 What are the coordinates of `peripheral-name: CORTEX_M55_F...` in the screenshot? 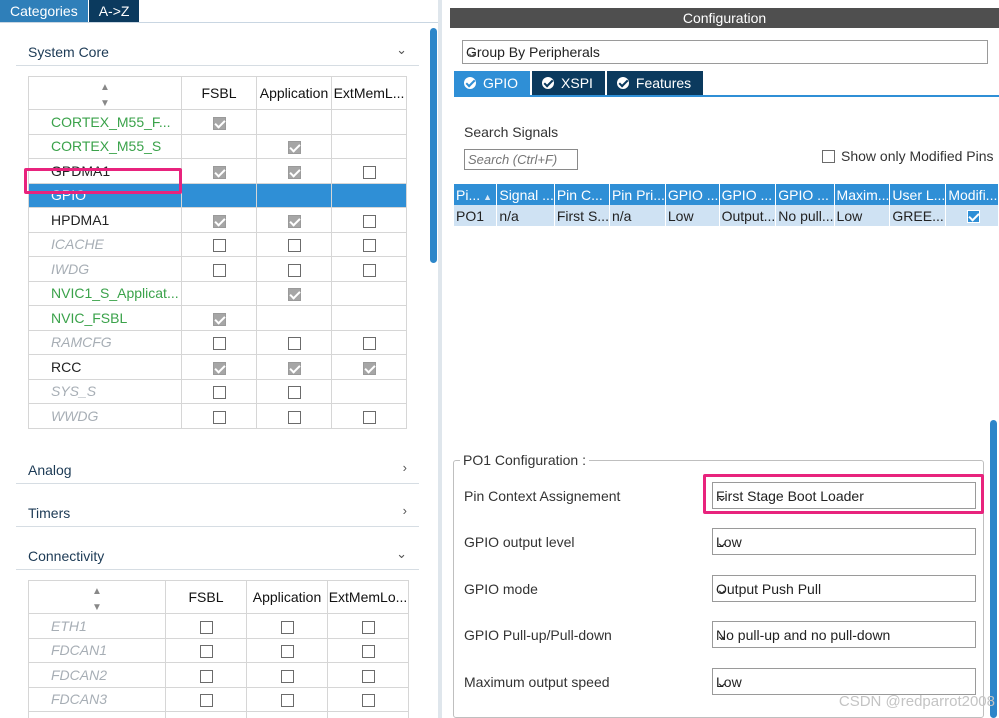 It's located at (105, 122).